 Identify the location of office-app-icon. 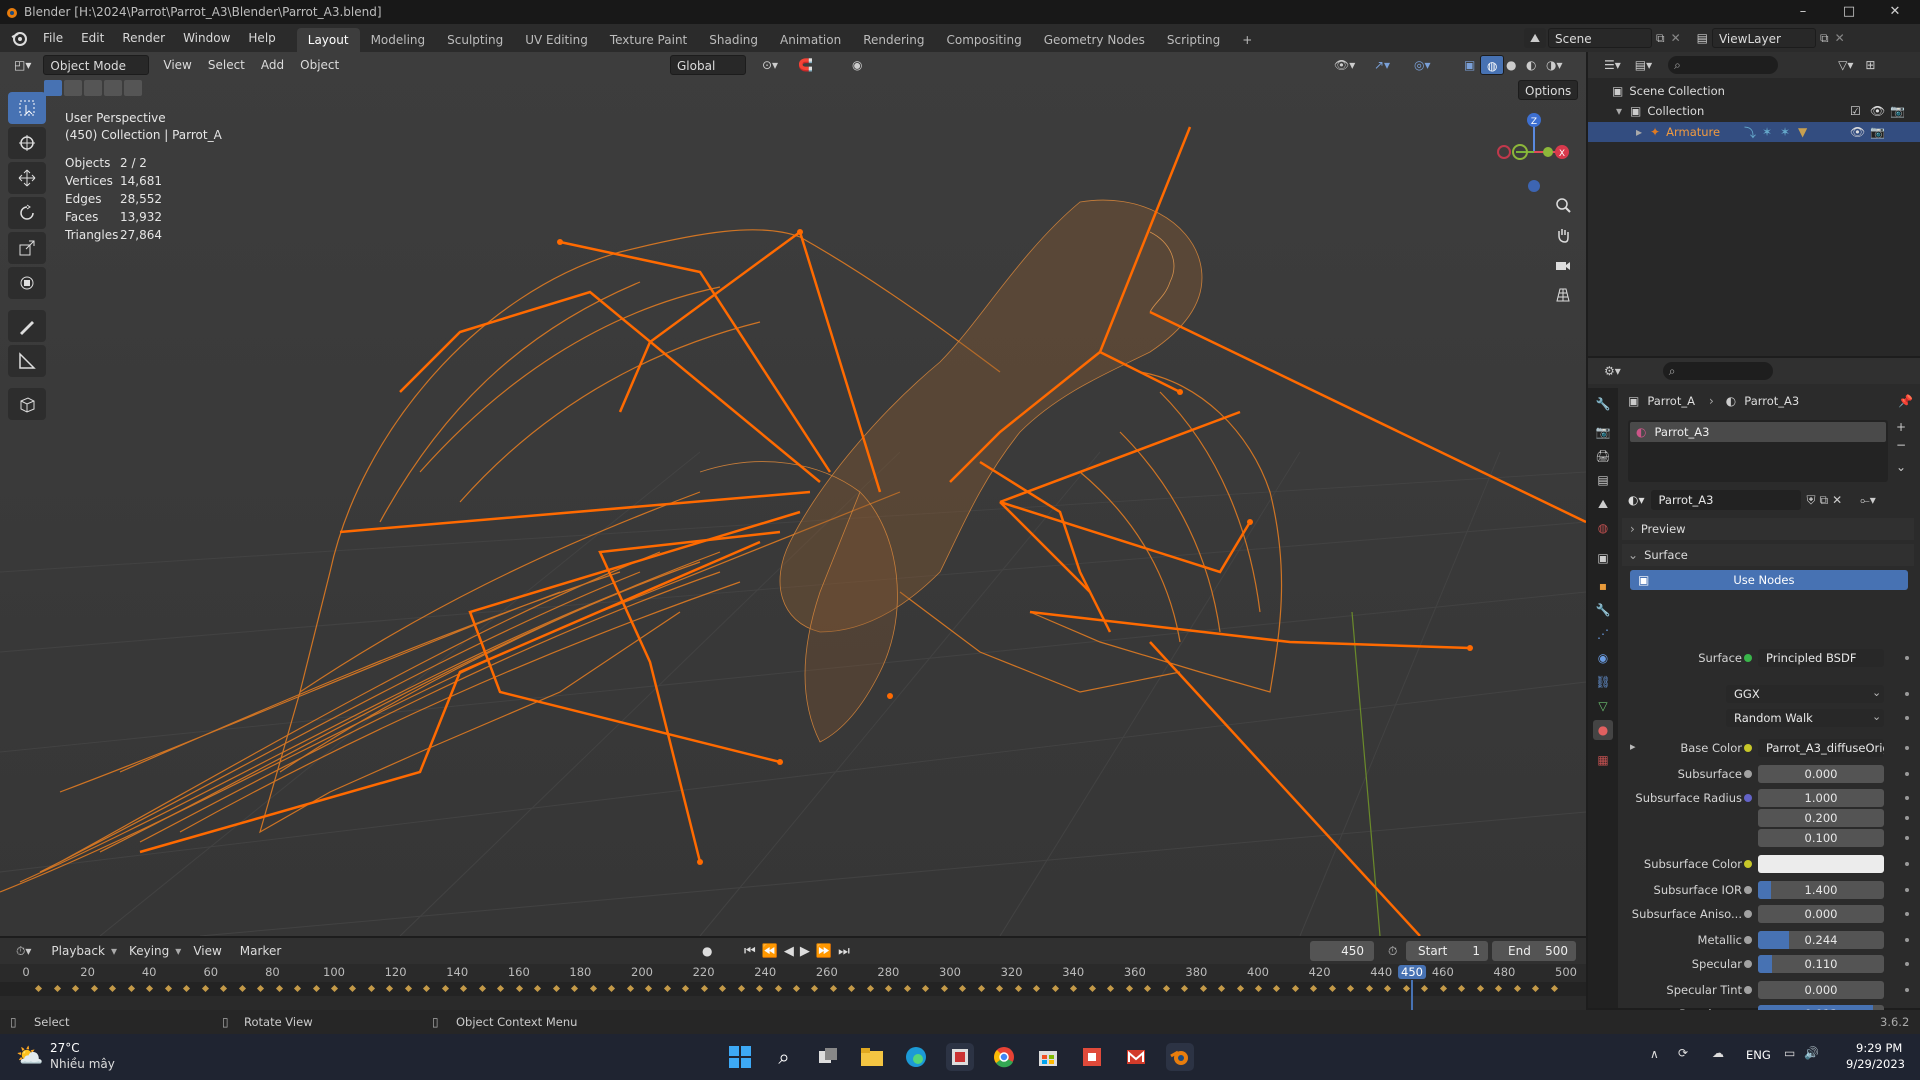
(1092, 1057).